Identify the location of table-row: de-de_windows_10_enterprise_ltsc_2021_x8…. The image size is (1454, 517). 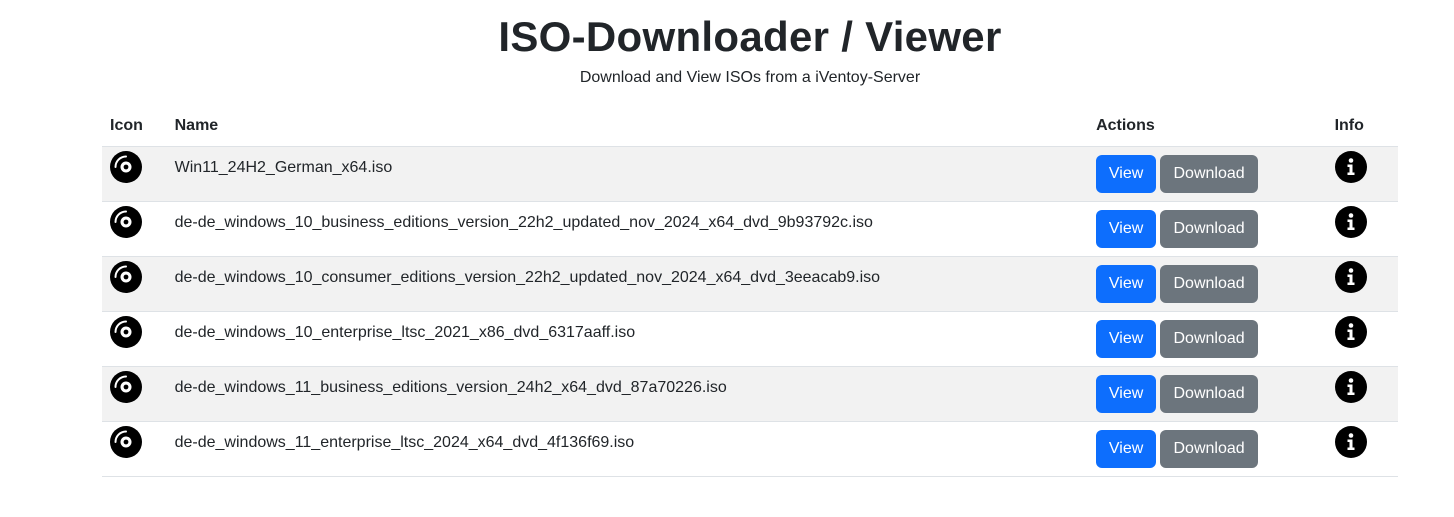
(750, 339).